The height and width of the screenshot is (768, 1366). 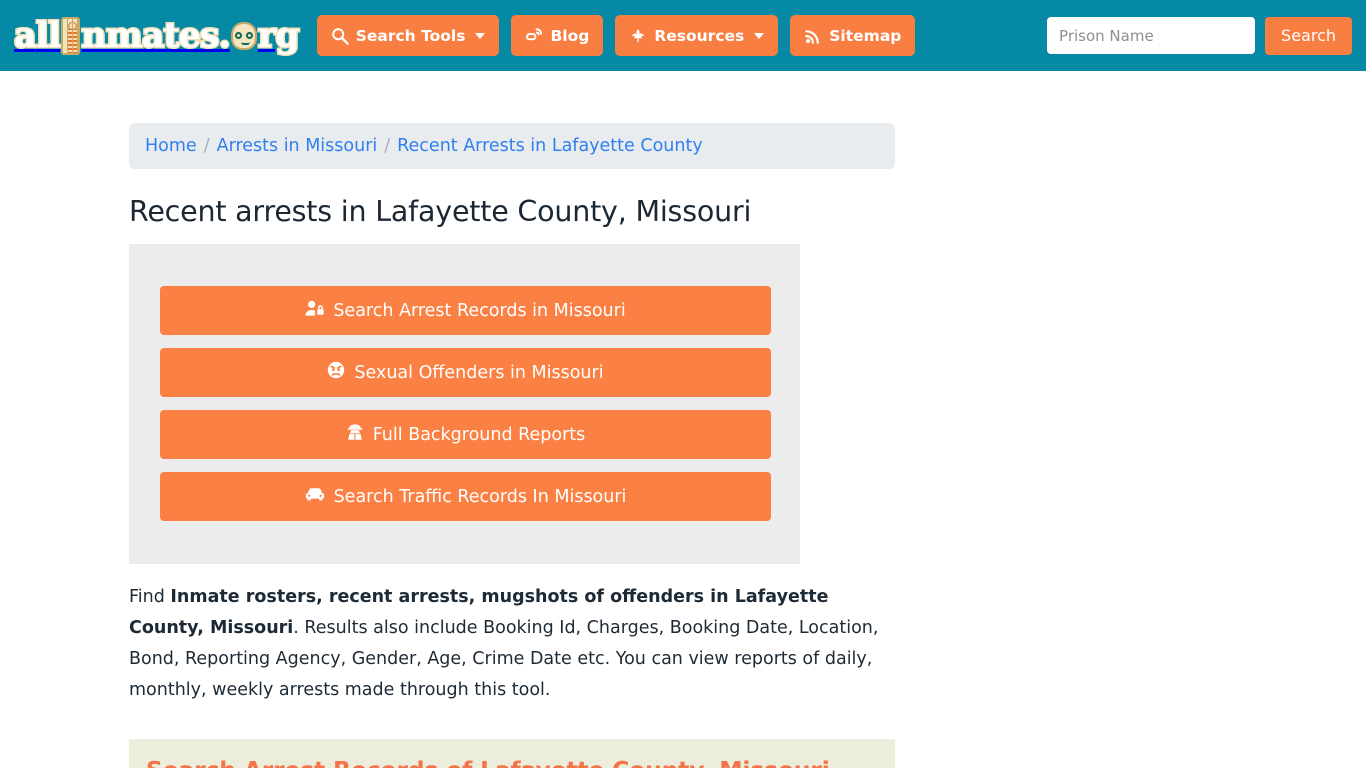 I want to click on logo-text-rg: rg, so click(x=278, y=35).